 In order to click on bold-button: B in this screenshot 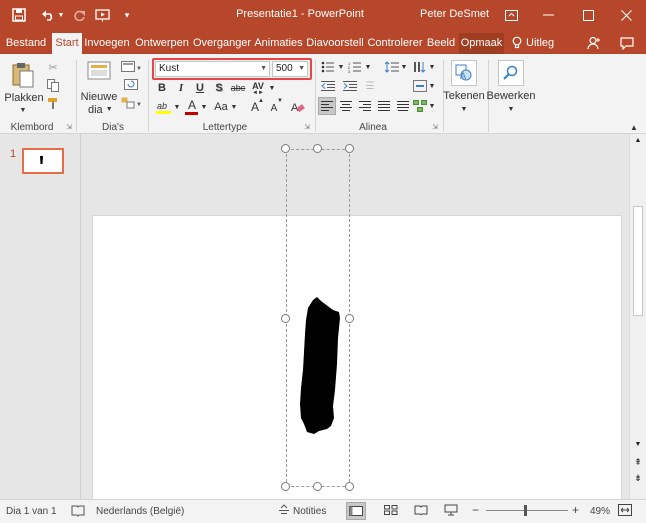, I will do `click(162, 88)`.